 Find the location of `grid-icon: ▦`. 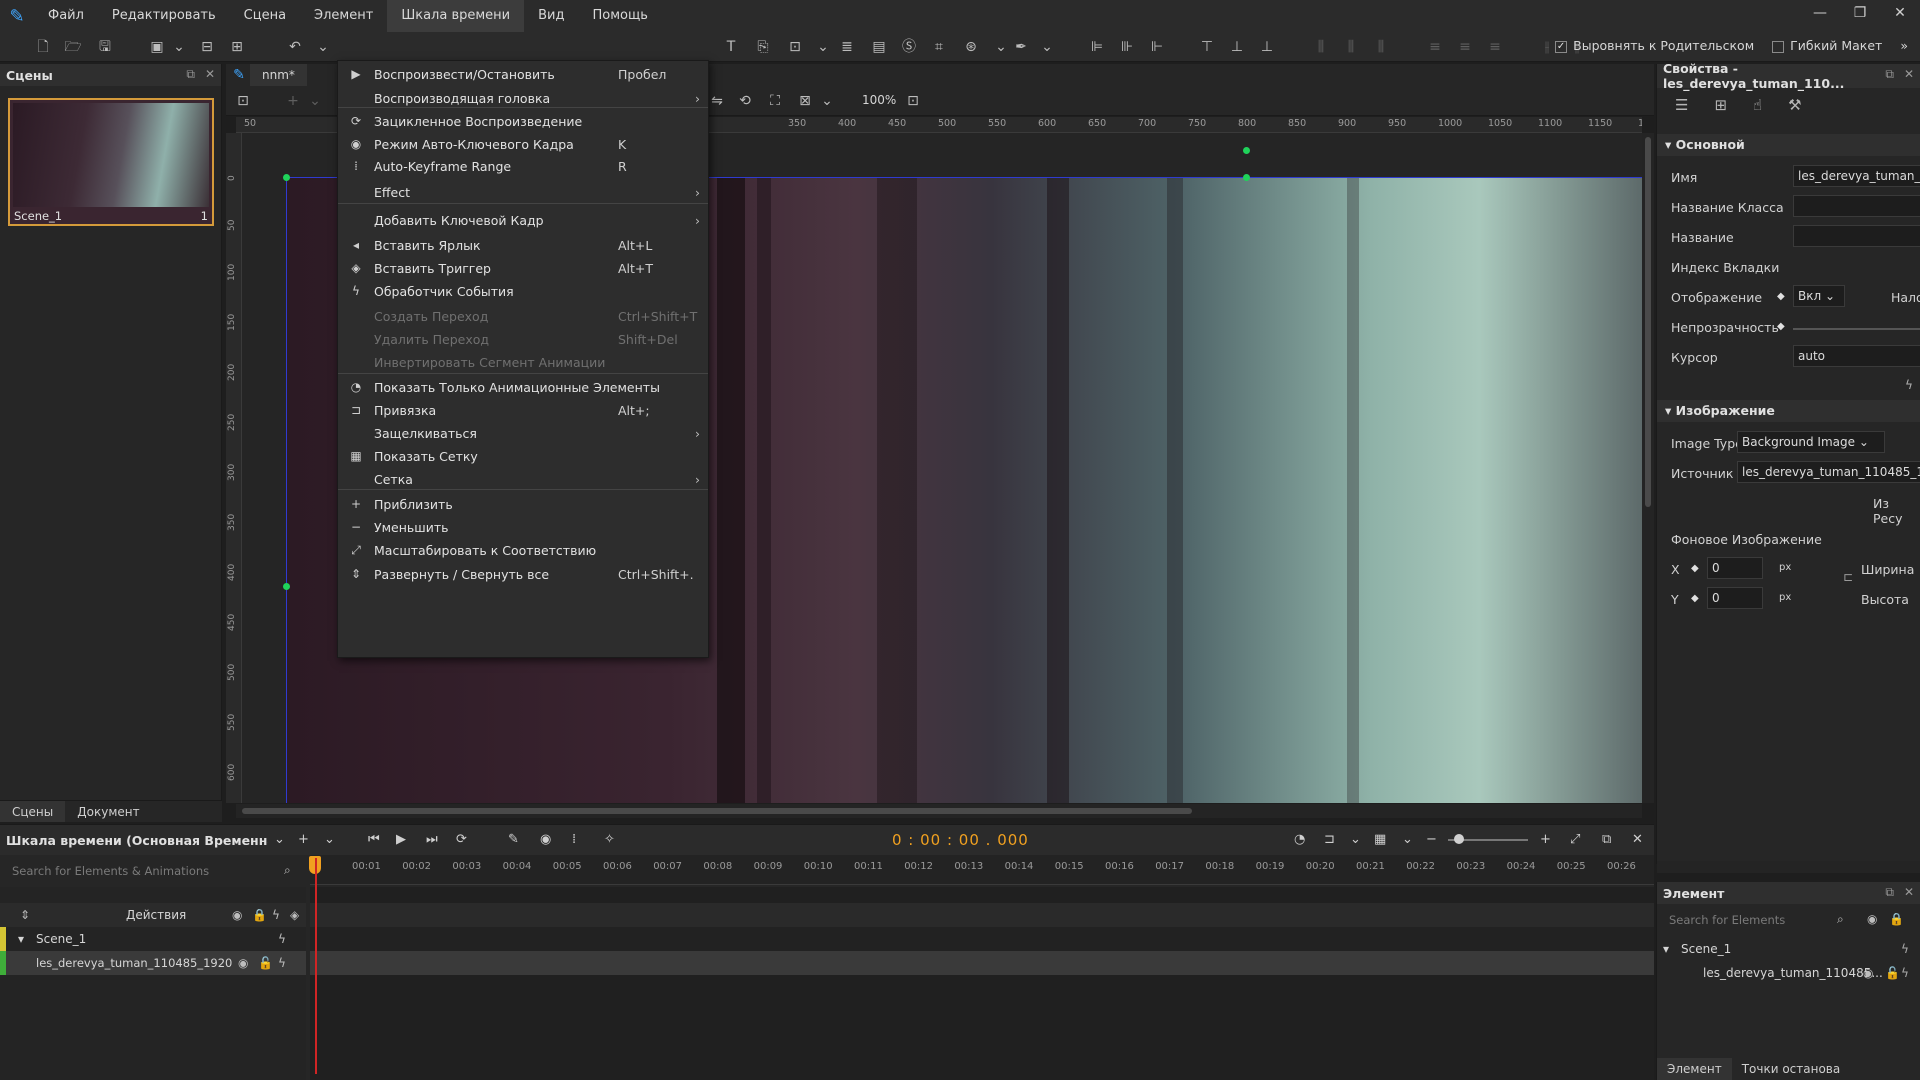

grid-icon: ▦ is located at coordinates (1380, 839).